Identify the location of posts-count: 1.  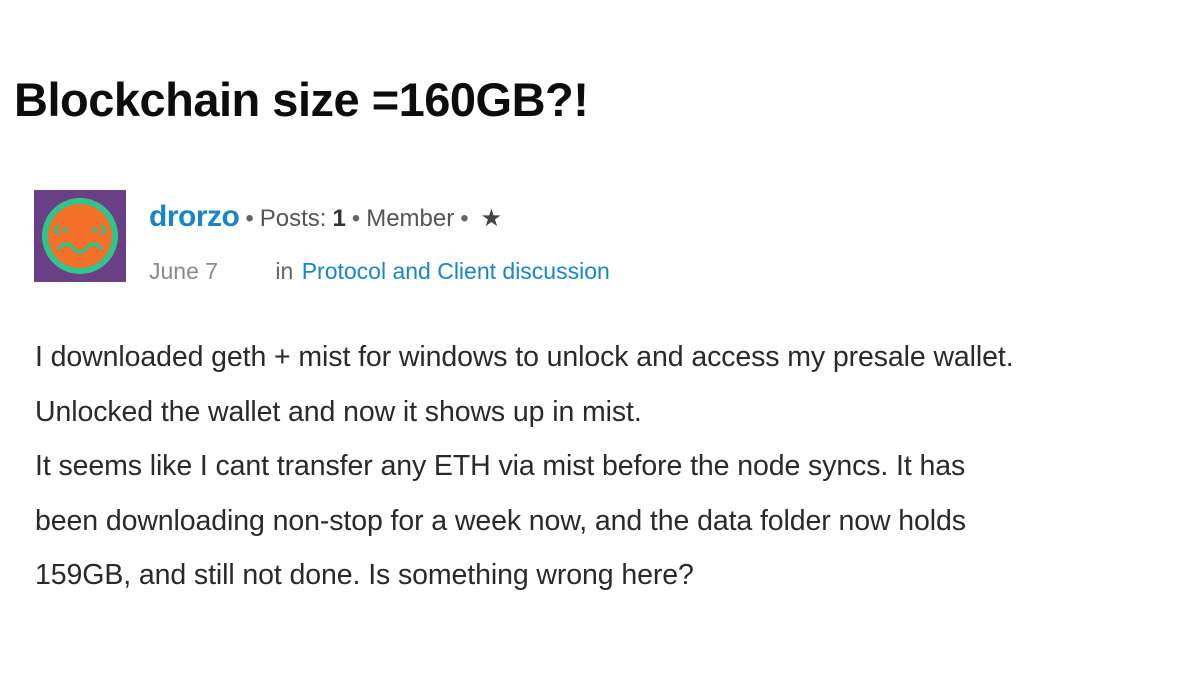
(339, 218).